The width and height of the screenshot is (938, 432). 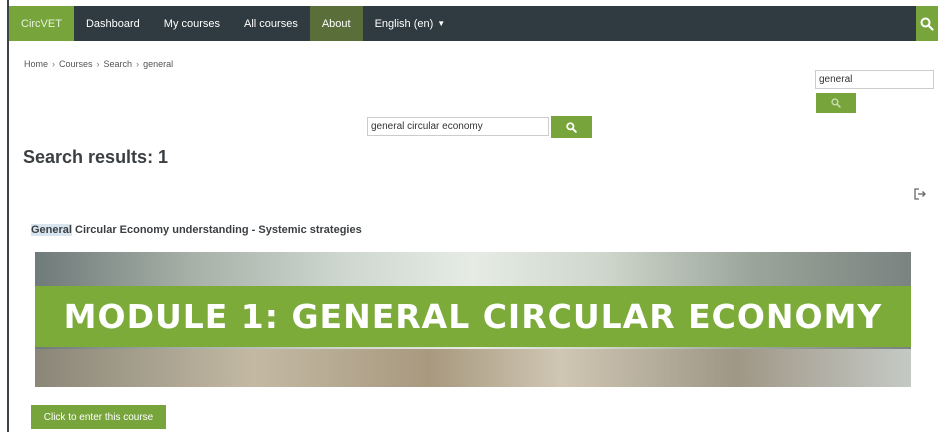 What do you see at coordinates (36, 64) in the screenshot?
I see `breadcrumb-home: Home` at bounding box center [36, 64].